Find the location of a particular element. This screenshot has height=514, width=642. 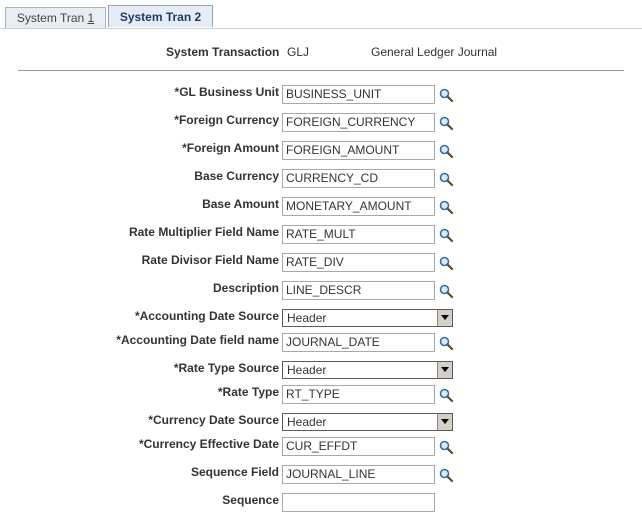

sequence-field-label: Sequence Field is located at coordinates (234, 472).